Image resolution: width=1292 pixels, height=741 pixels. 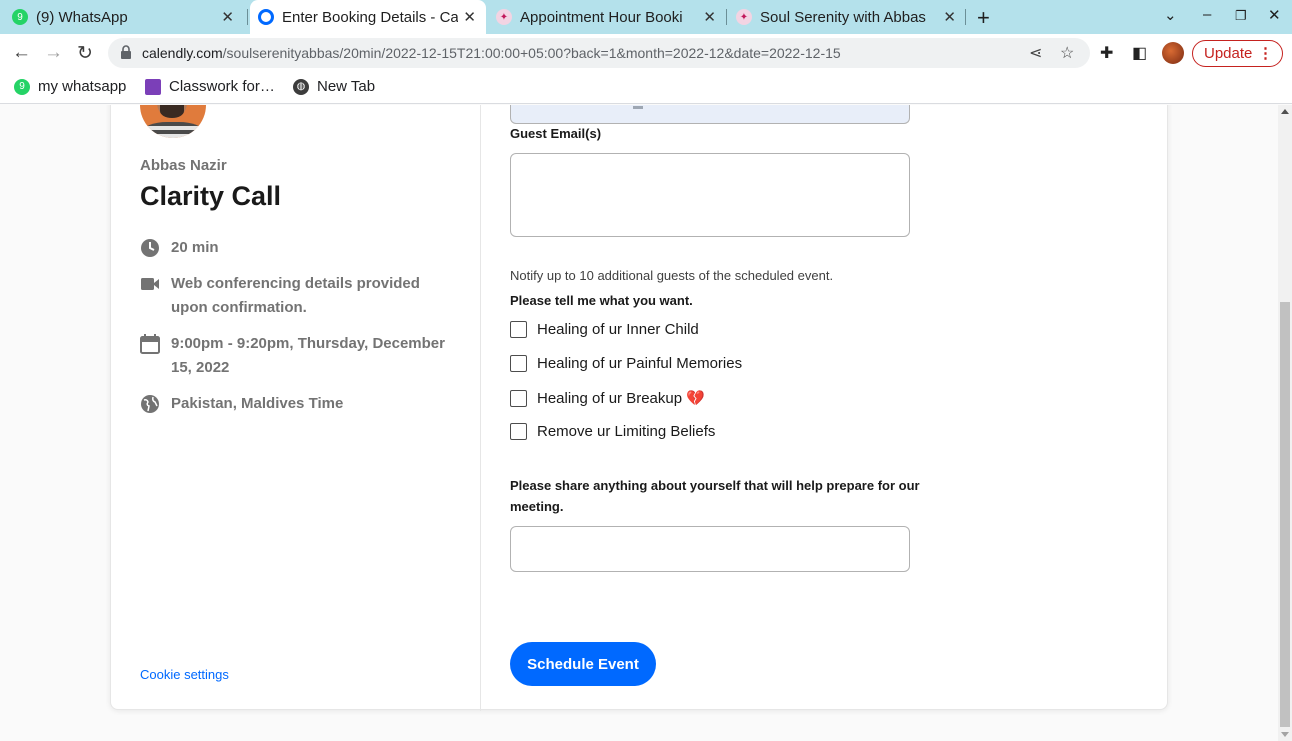 I want to click on tab-title: Appointment Hour Booki, so click(x=601, y=17).